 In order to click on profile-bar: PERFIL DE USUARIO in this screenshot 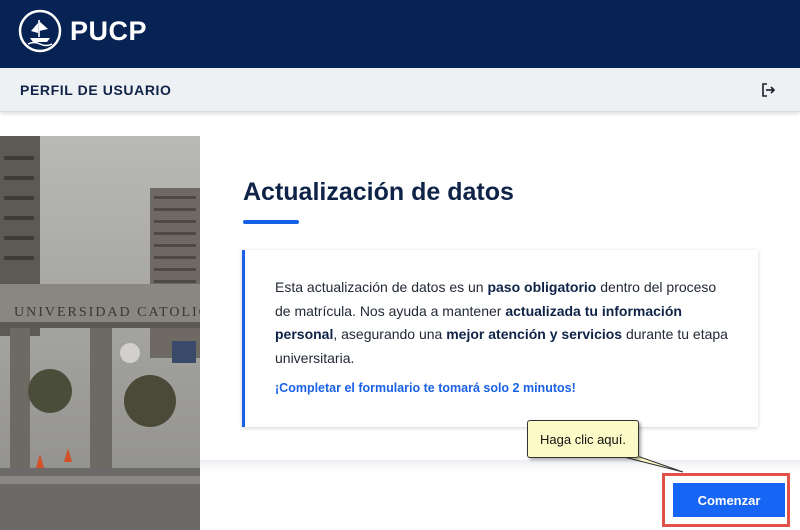, I will do `click(400, 90)`.